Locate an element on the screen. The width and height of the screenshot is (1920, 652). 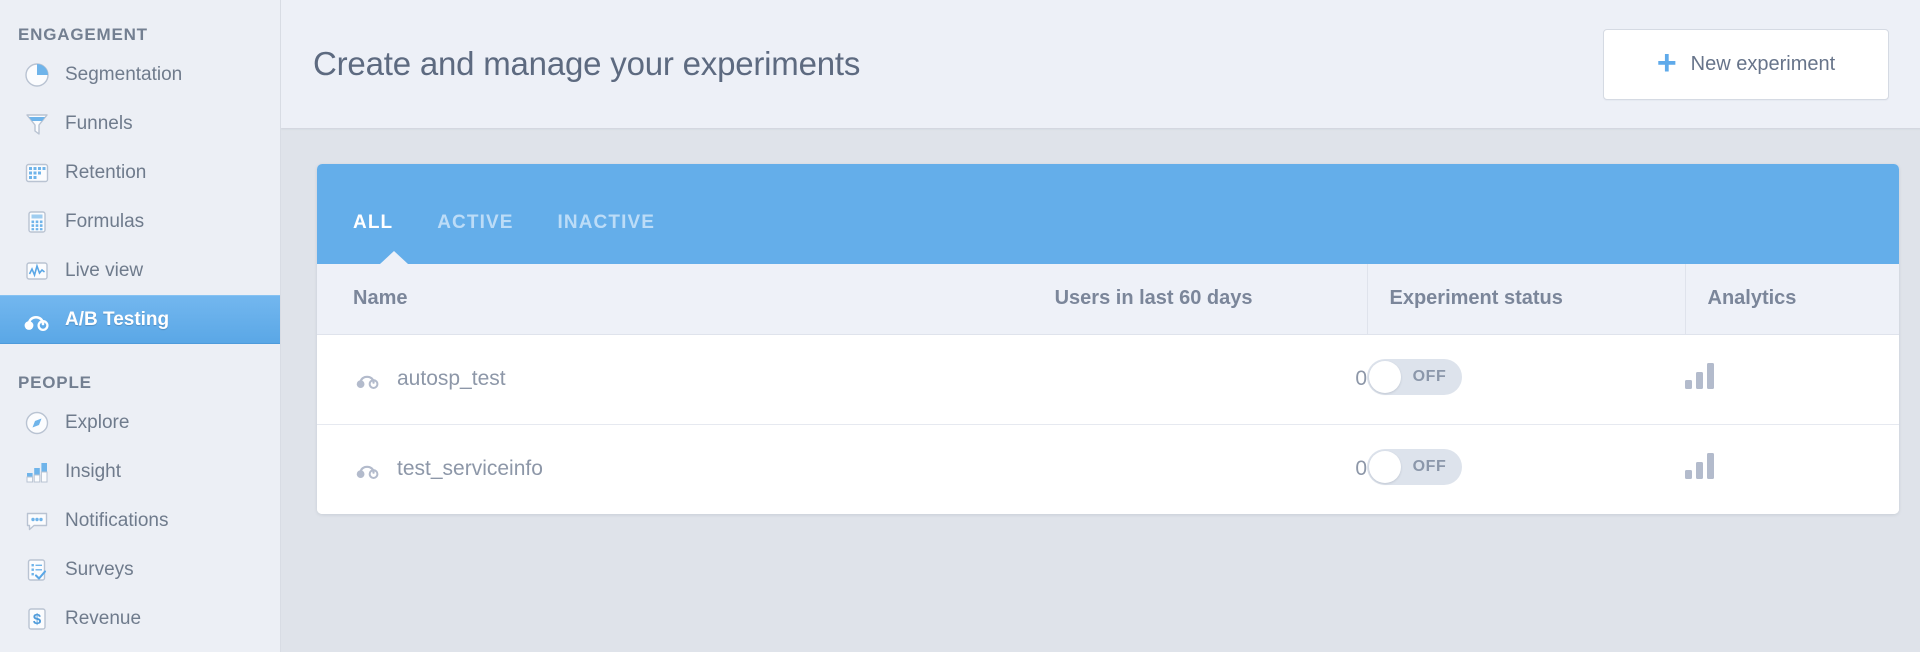
sidebar-item-revenue: $ Revenue is located at coordinates (140, 618).